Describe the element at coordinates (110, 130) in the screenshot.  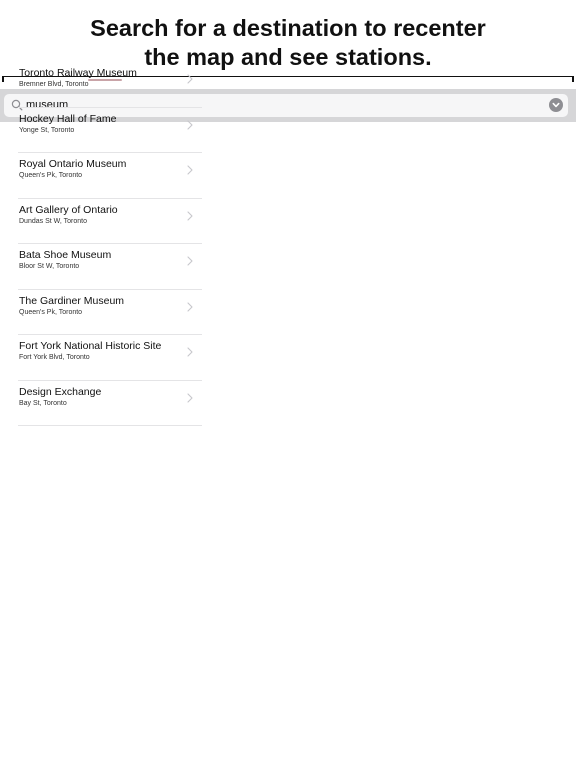
I see `list-item: Hockey Hall of Fame Yonge St, Toronto` at that location.